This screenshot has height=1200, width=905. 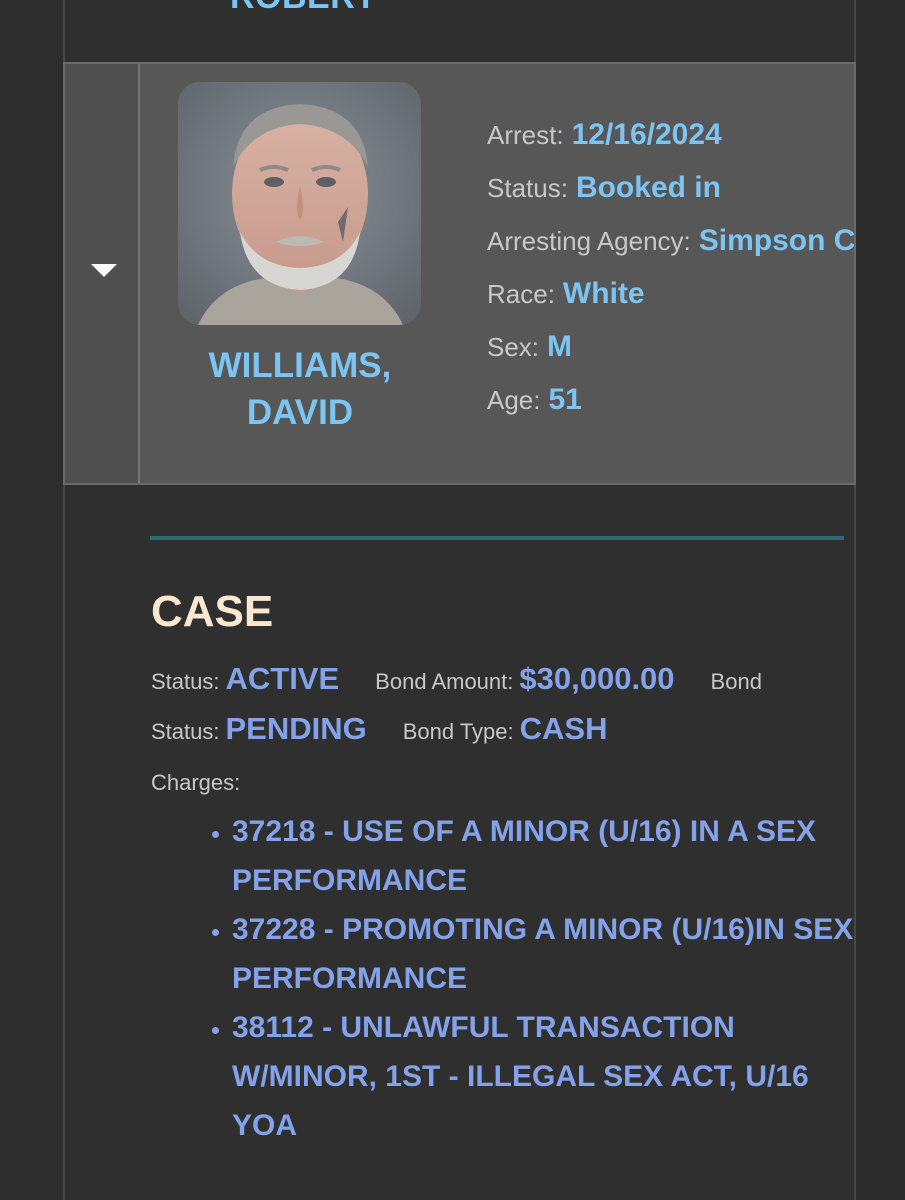 What do you see at coordinates (303, 8) in the screenshot?
I see `previous-record-name: ROBERT` at bounding box center [303, 8].